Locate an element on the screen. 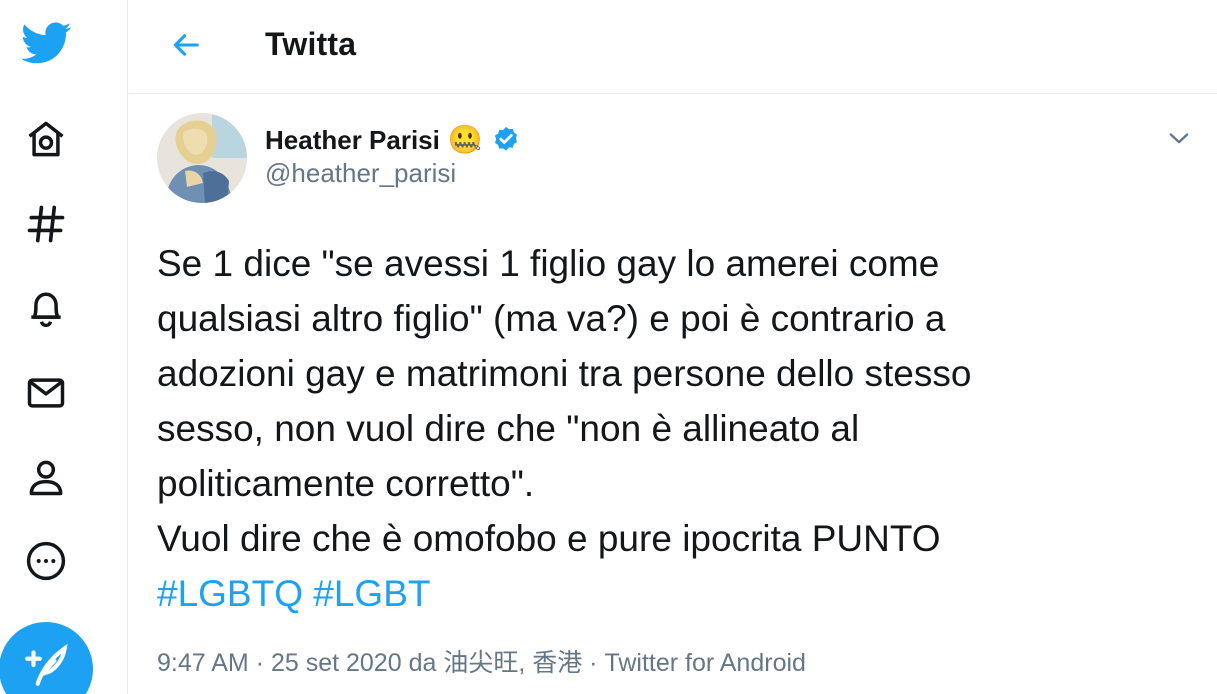 Image resolution: width=1217 pixels, height=694 pixels. home-icon is located at coordinates (46, 139).